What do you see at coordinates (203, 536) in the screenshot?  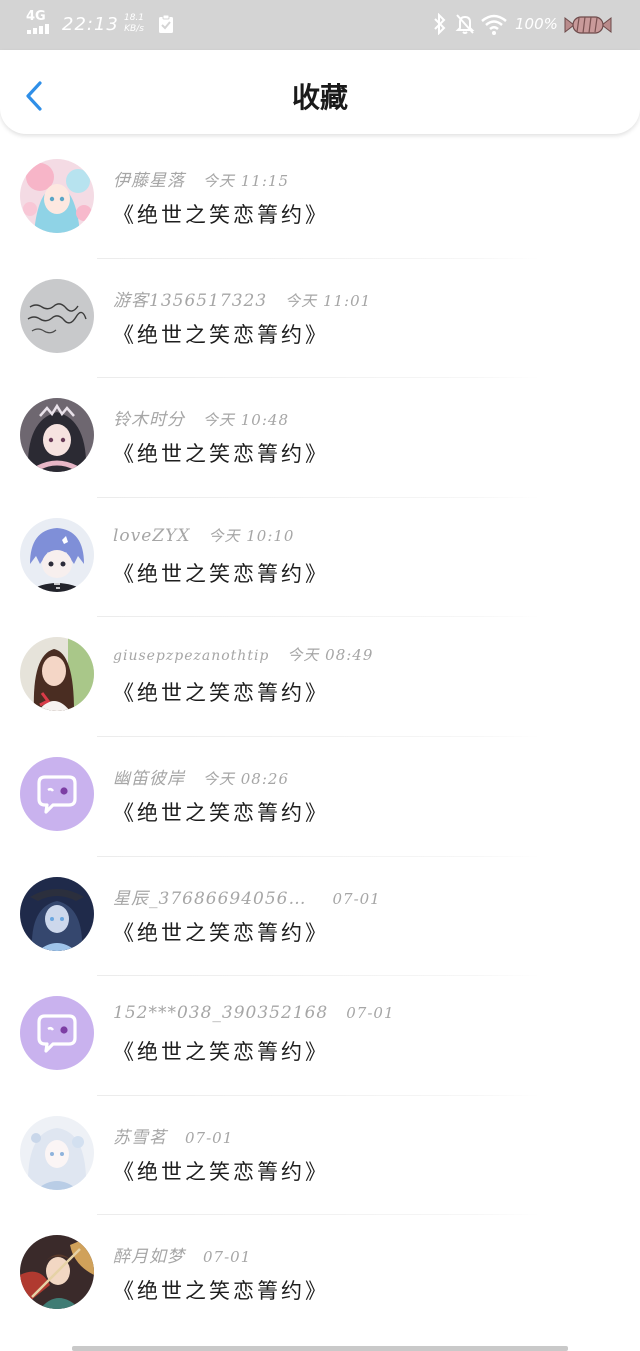 I see `item-meta: loveZYX 今天 10:10` at bounding box center [203, 536].